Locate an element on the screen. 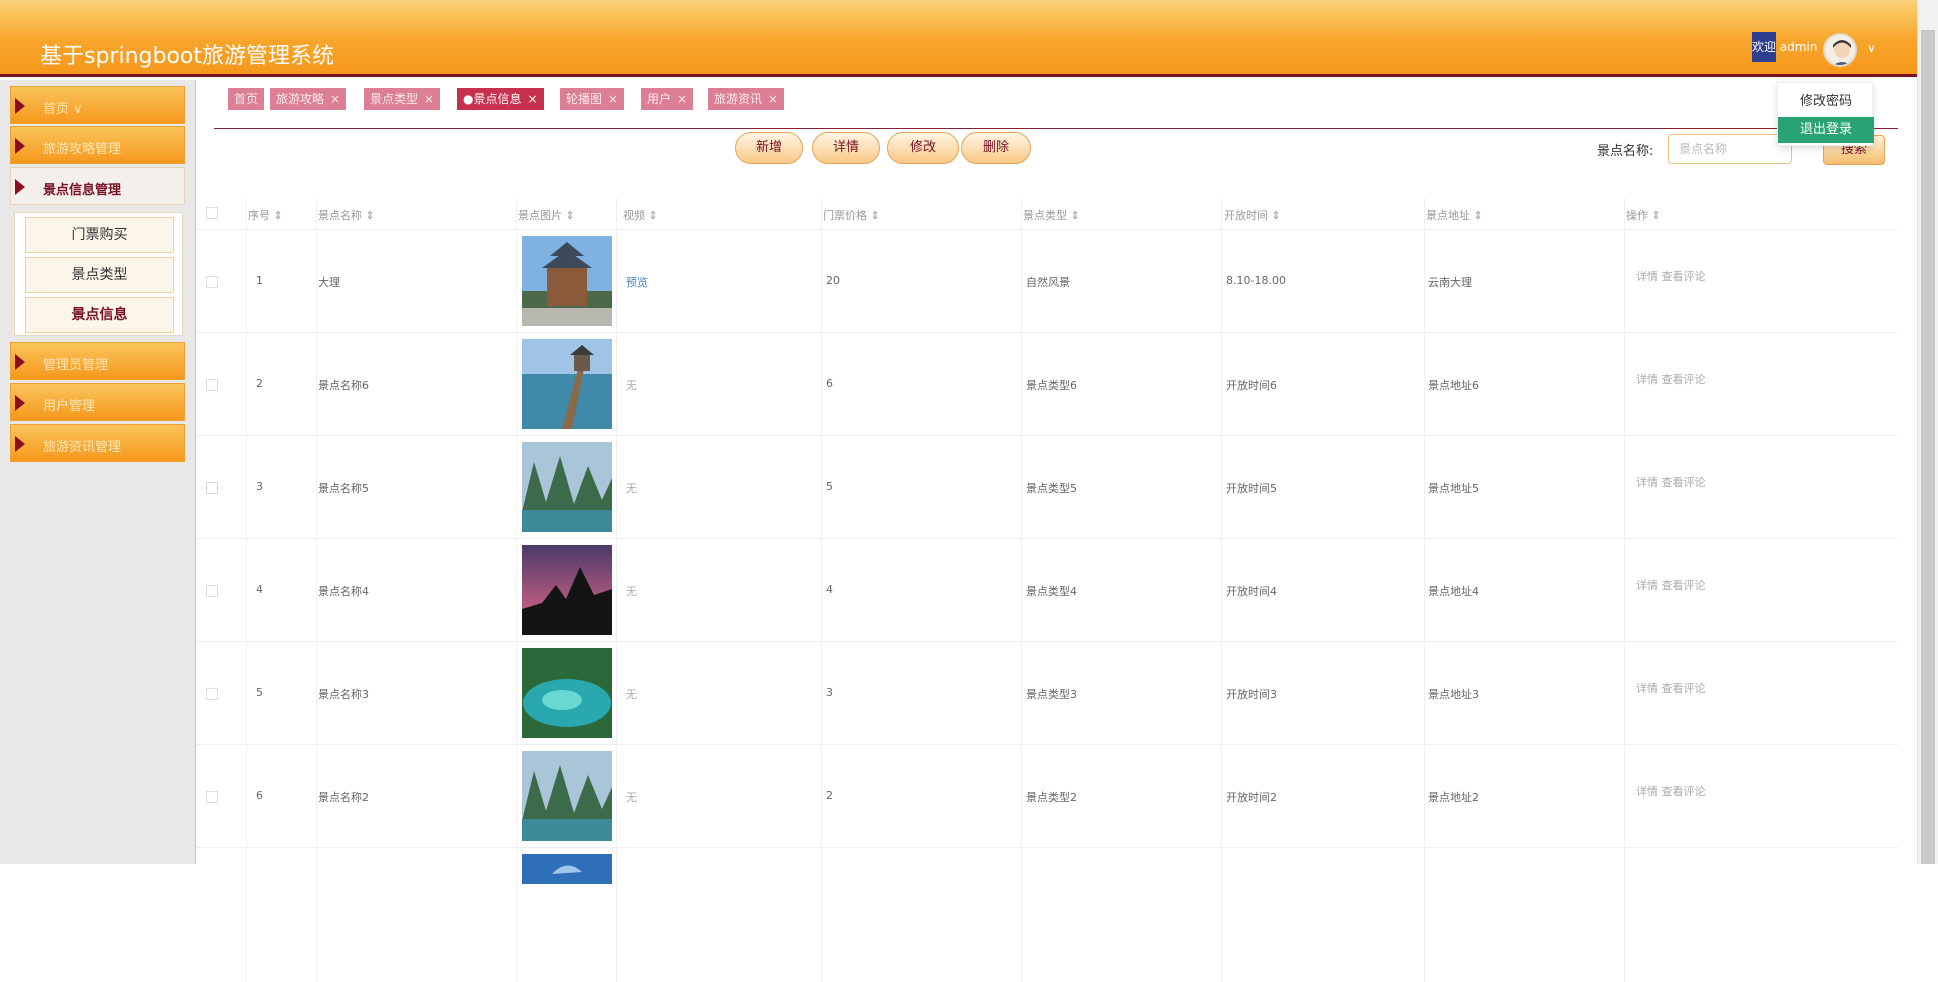 The width and height of the screenshot is (1938, 982). submenu-item-scenic-type: 景点类型 is located at coordinates (99, 275).